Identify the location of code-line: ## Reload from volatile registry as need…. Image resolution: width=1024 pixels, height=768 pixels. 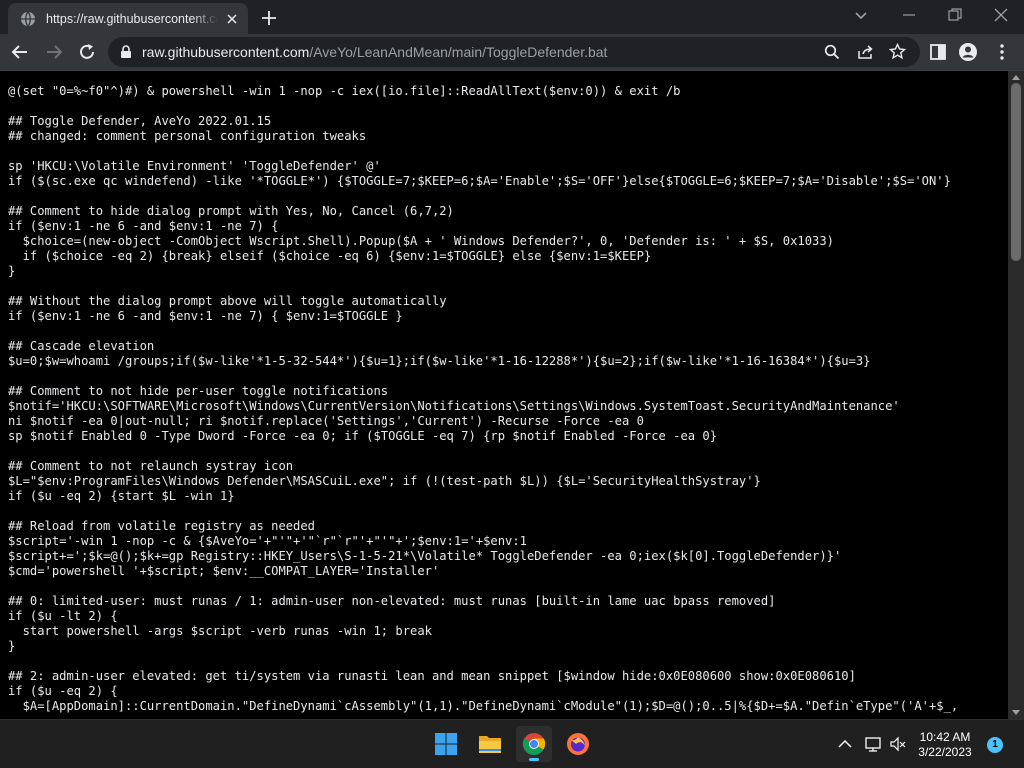
(161, 526).